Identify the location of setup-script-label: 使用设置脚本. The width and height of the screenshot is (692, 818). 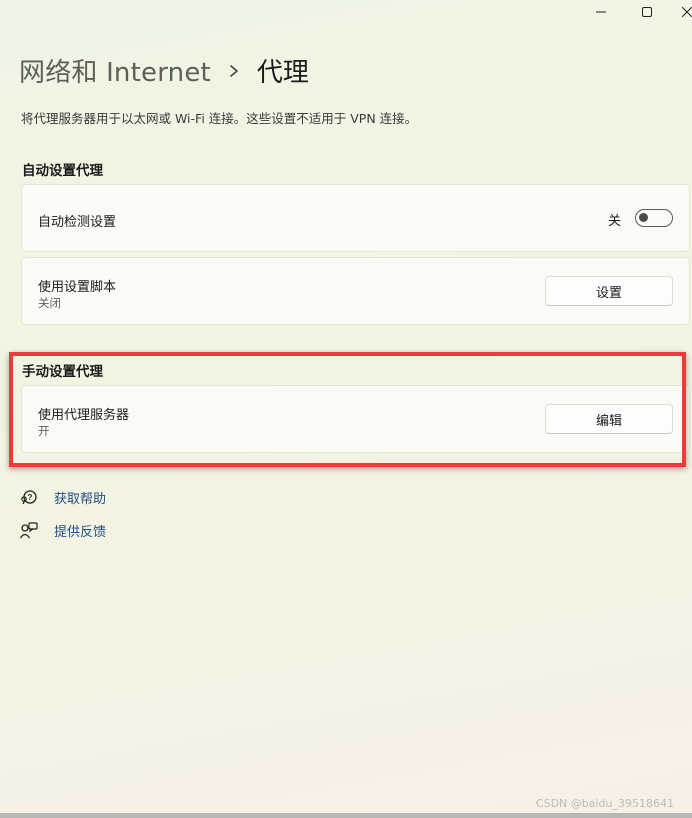
(77, 287).